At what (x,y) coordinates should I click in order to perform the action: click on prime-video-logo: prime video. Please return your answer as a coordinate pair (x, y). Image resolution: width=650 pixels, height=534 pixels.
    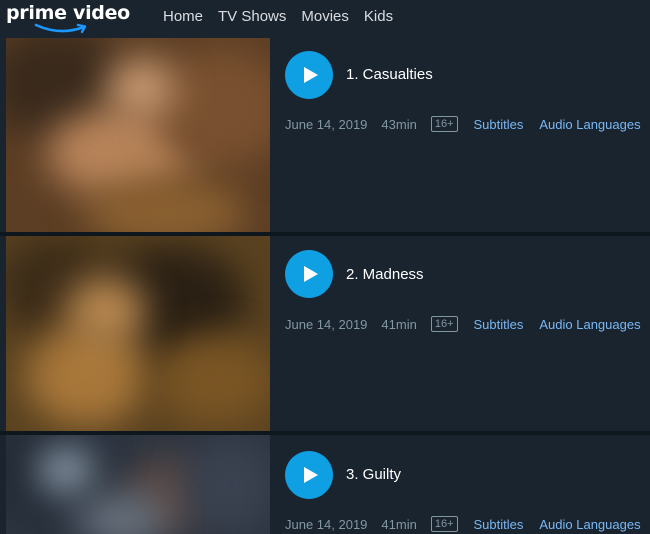
    Looking at the image, I should click on (68, 19).